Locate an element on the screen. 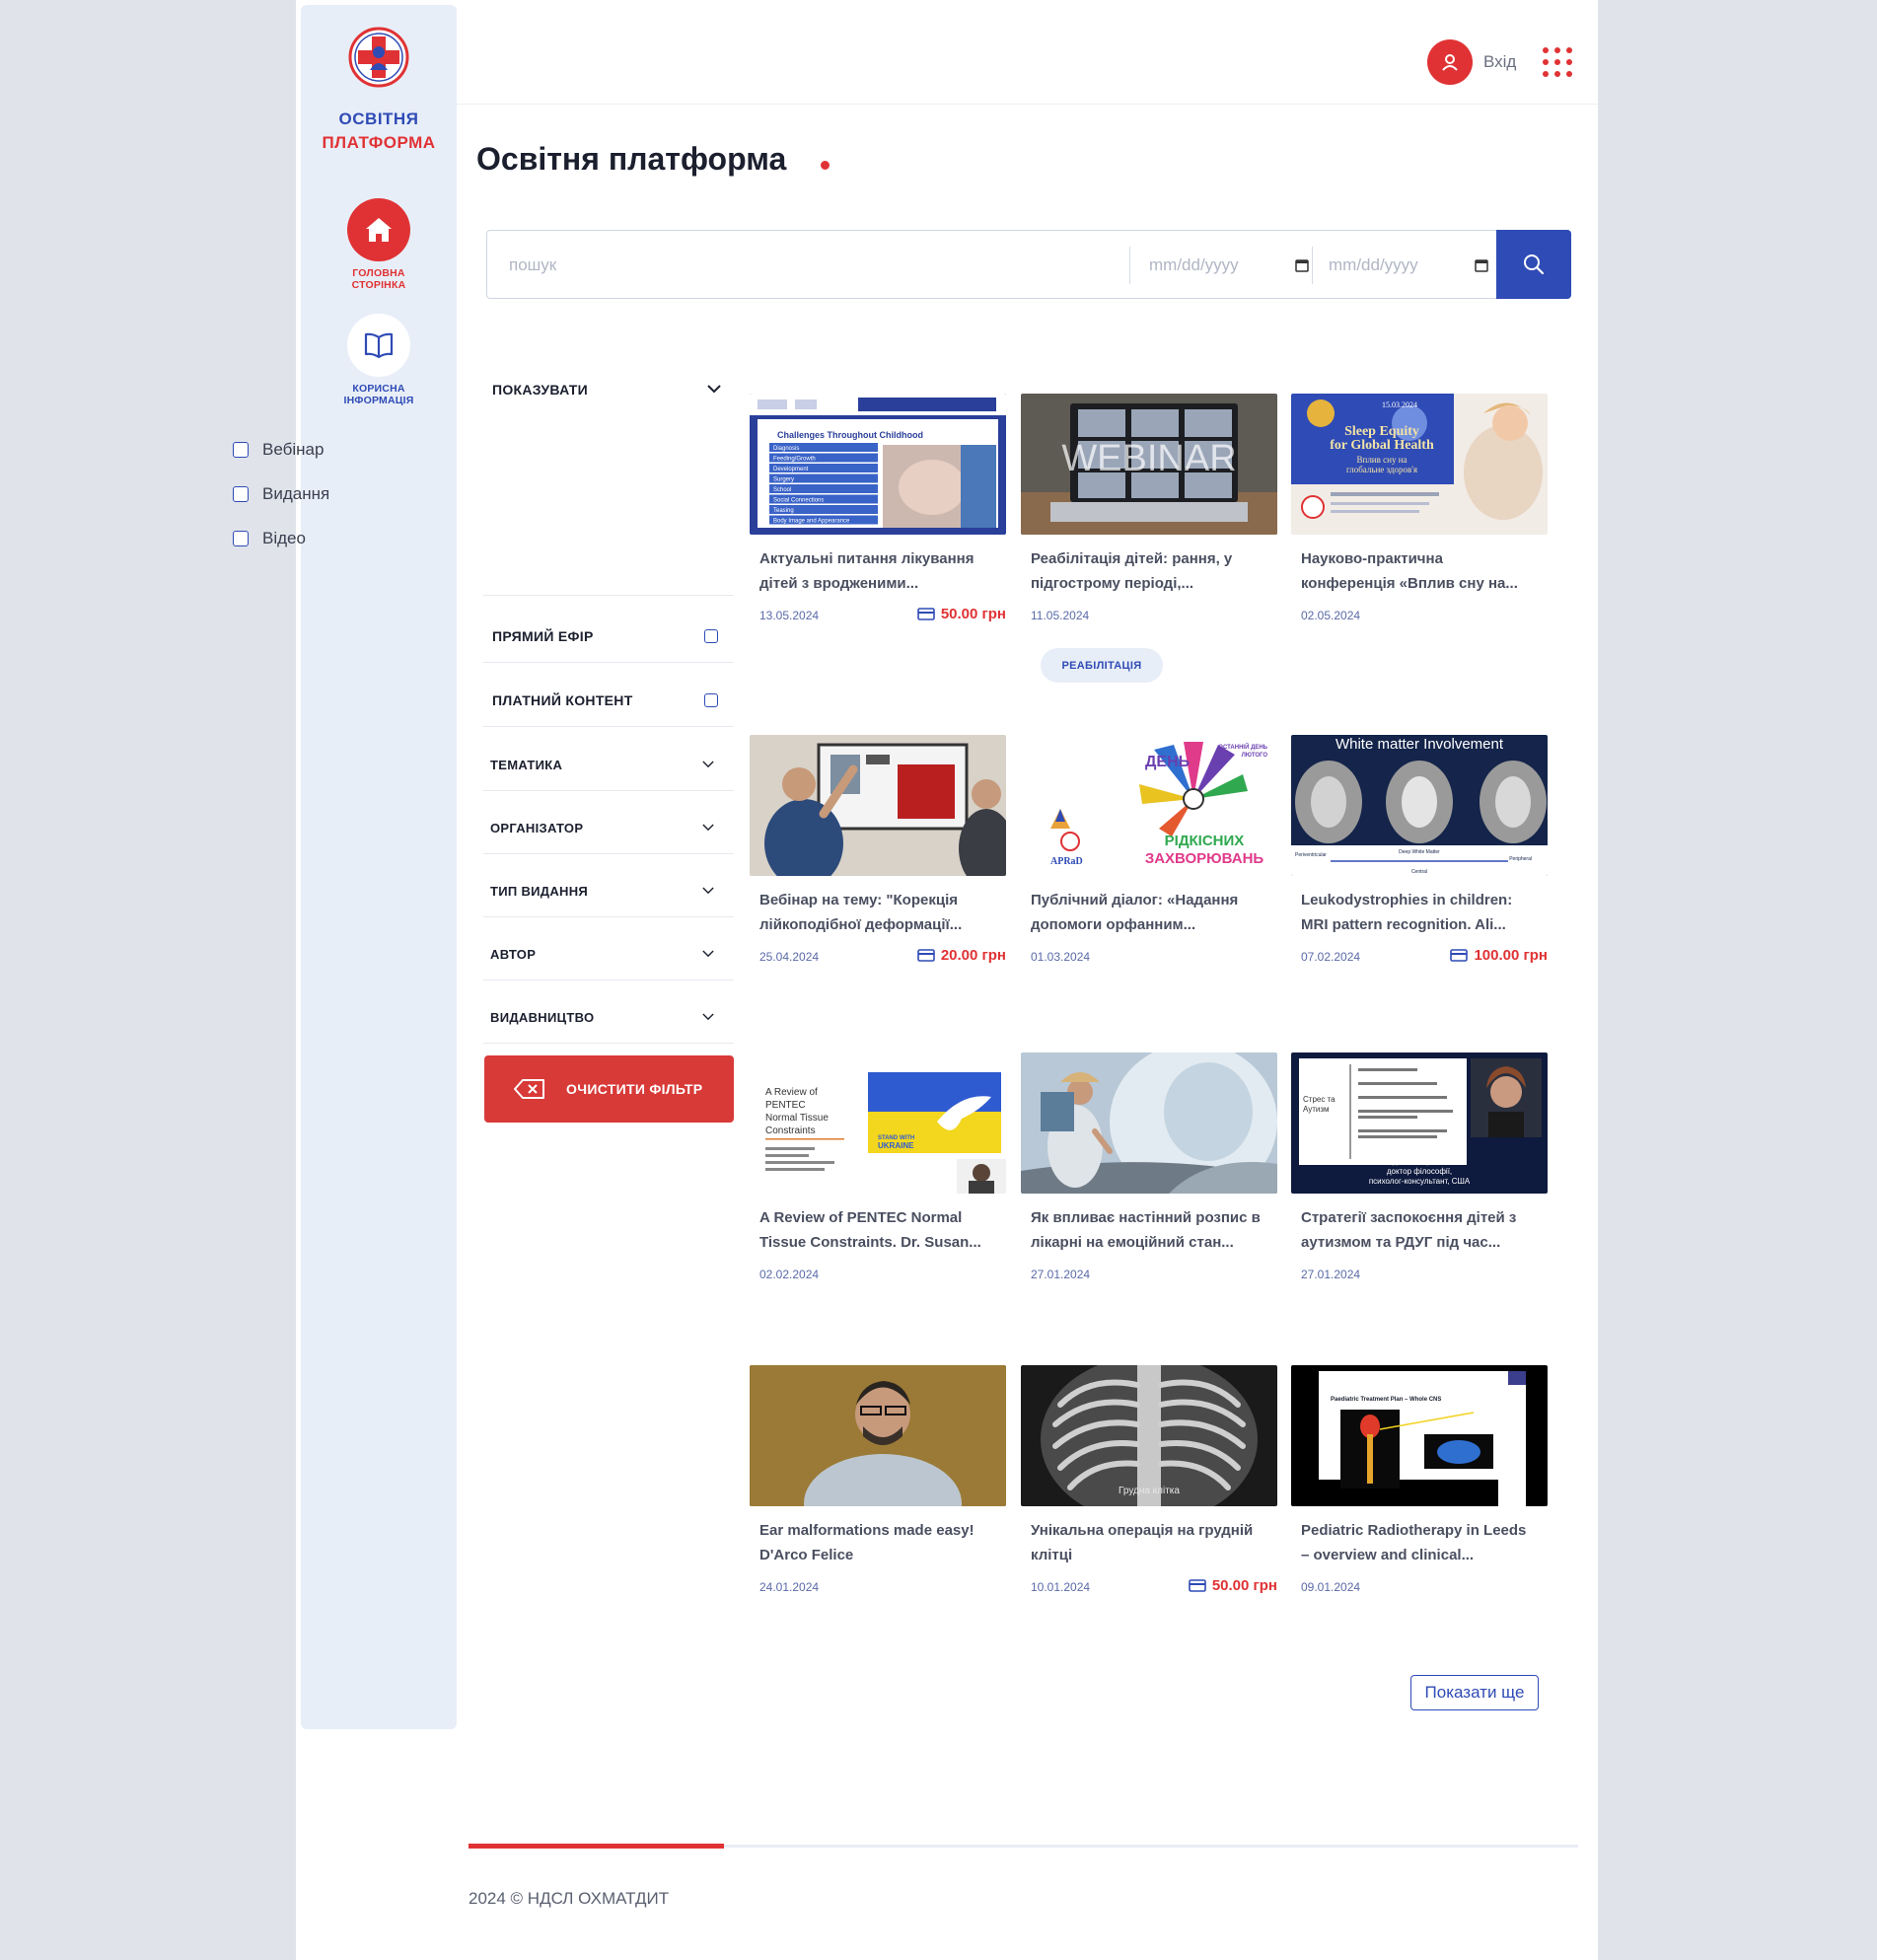 The width and height of the screenshot is (1877, 1960). thumb-date: 15.03.2024 is located at coordinates (1399, 405).